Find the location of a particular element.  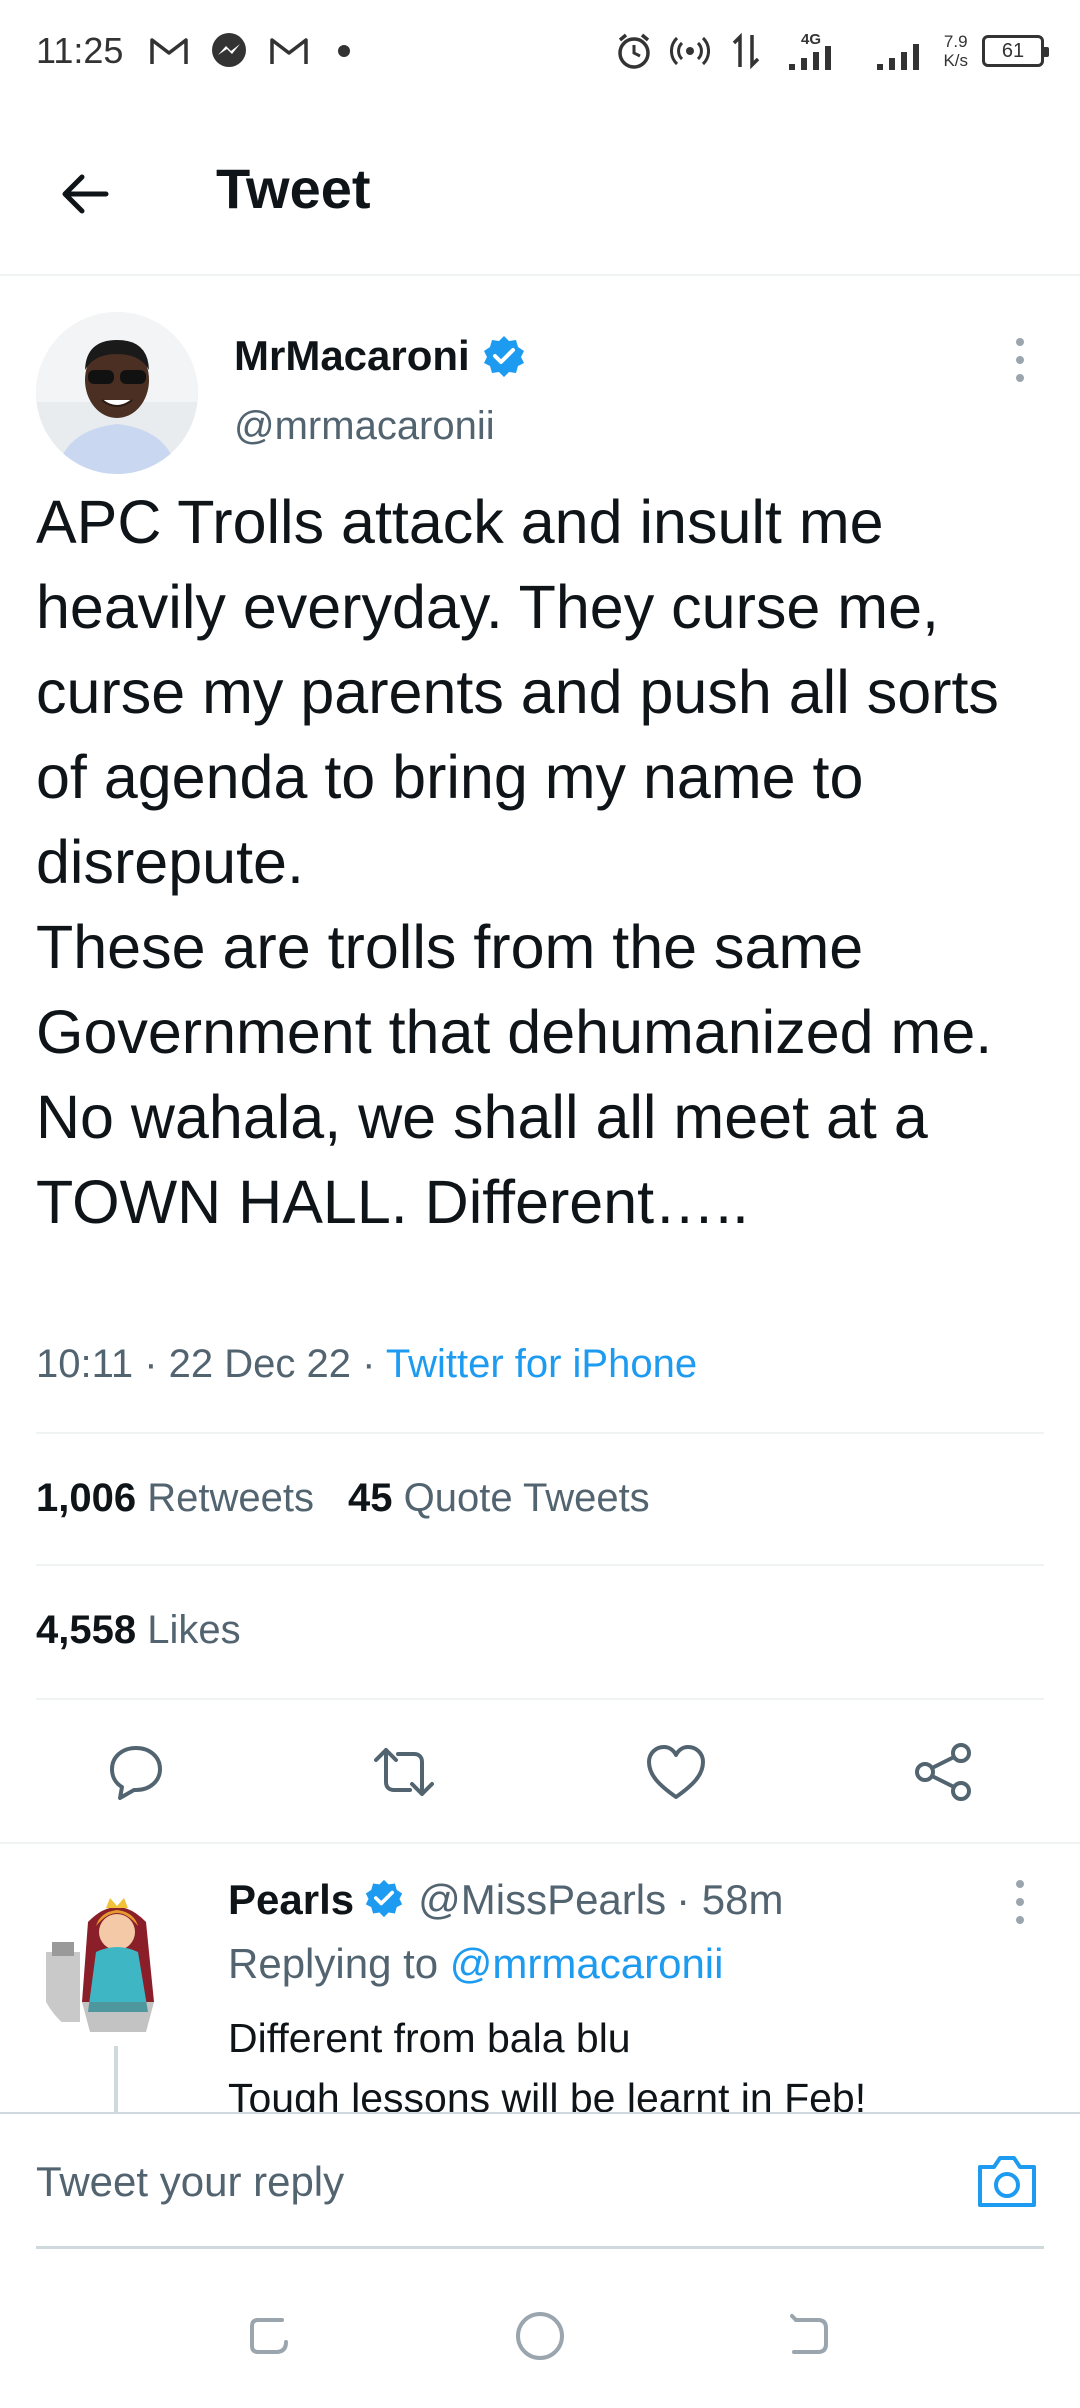

author-name: MrMacaroni is located at coordinates (380, 356).